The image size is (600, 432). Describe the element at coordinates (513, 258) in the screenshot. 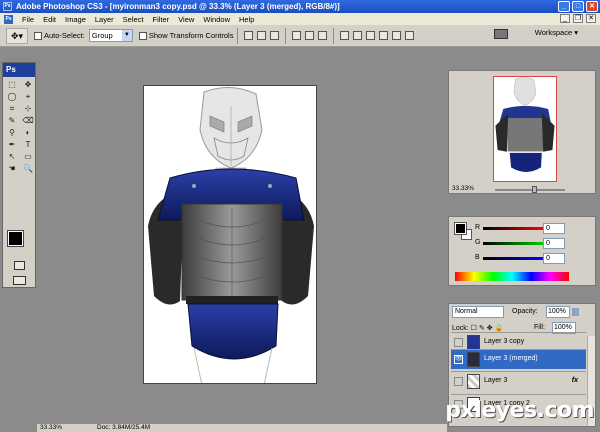

I see `blue-slider` at that location.